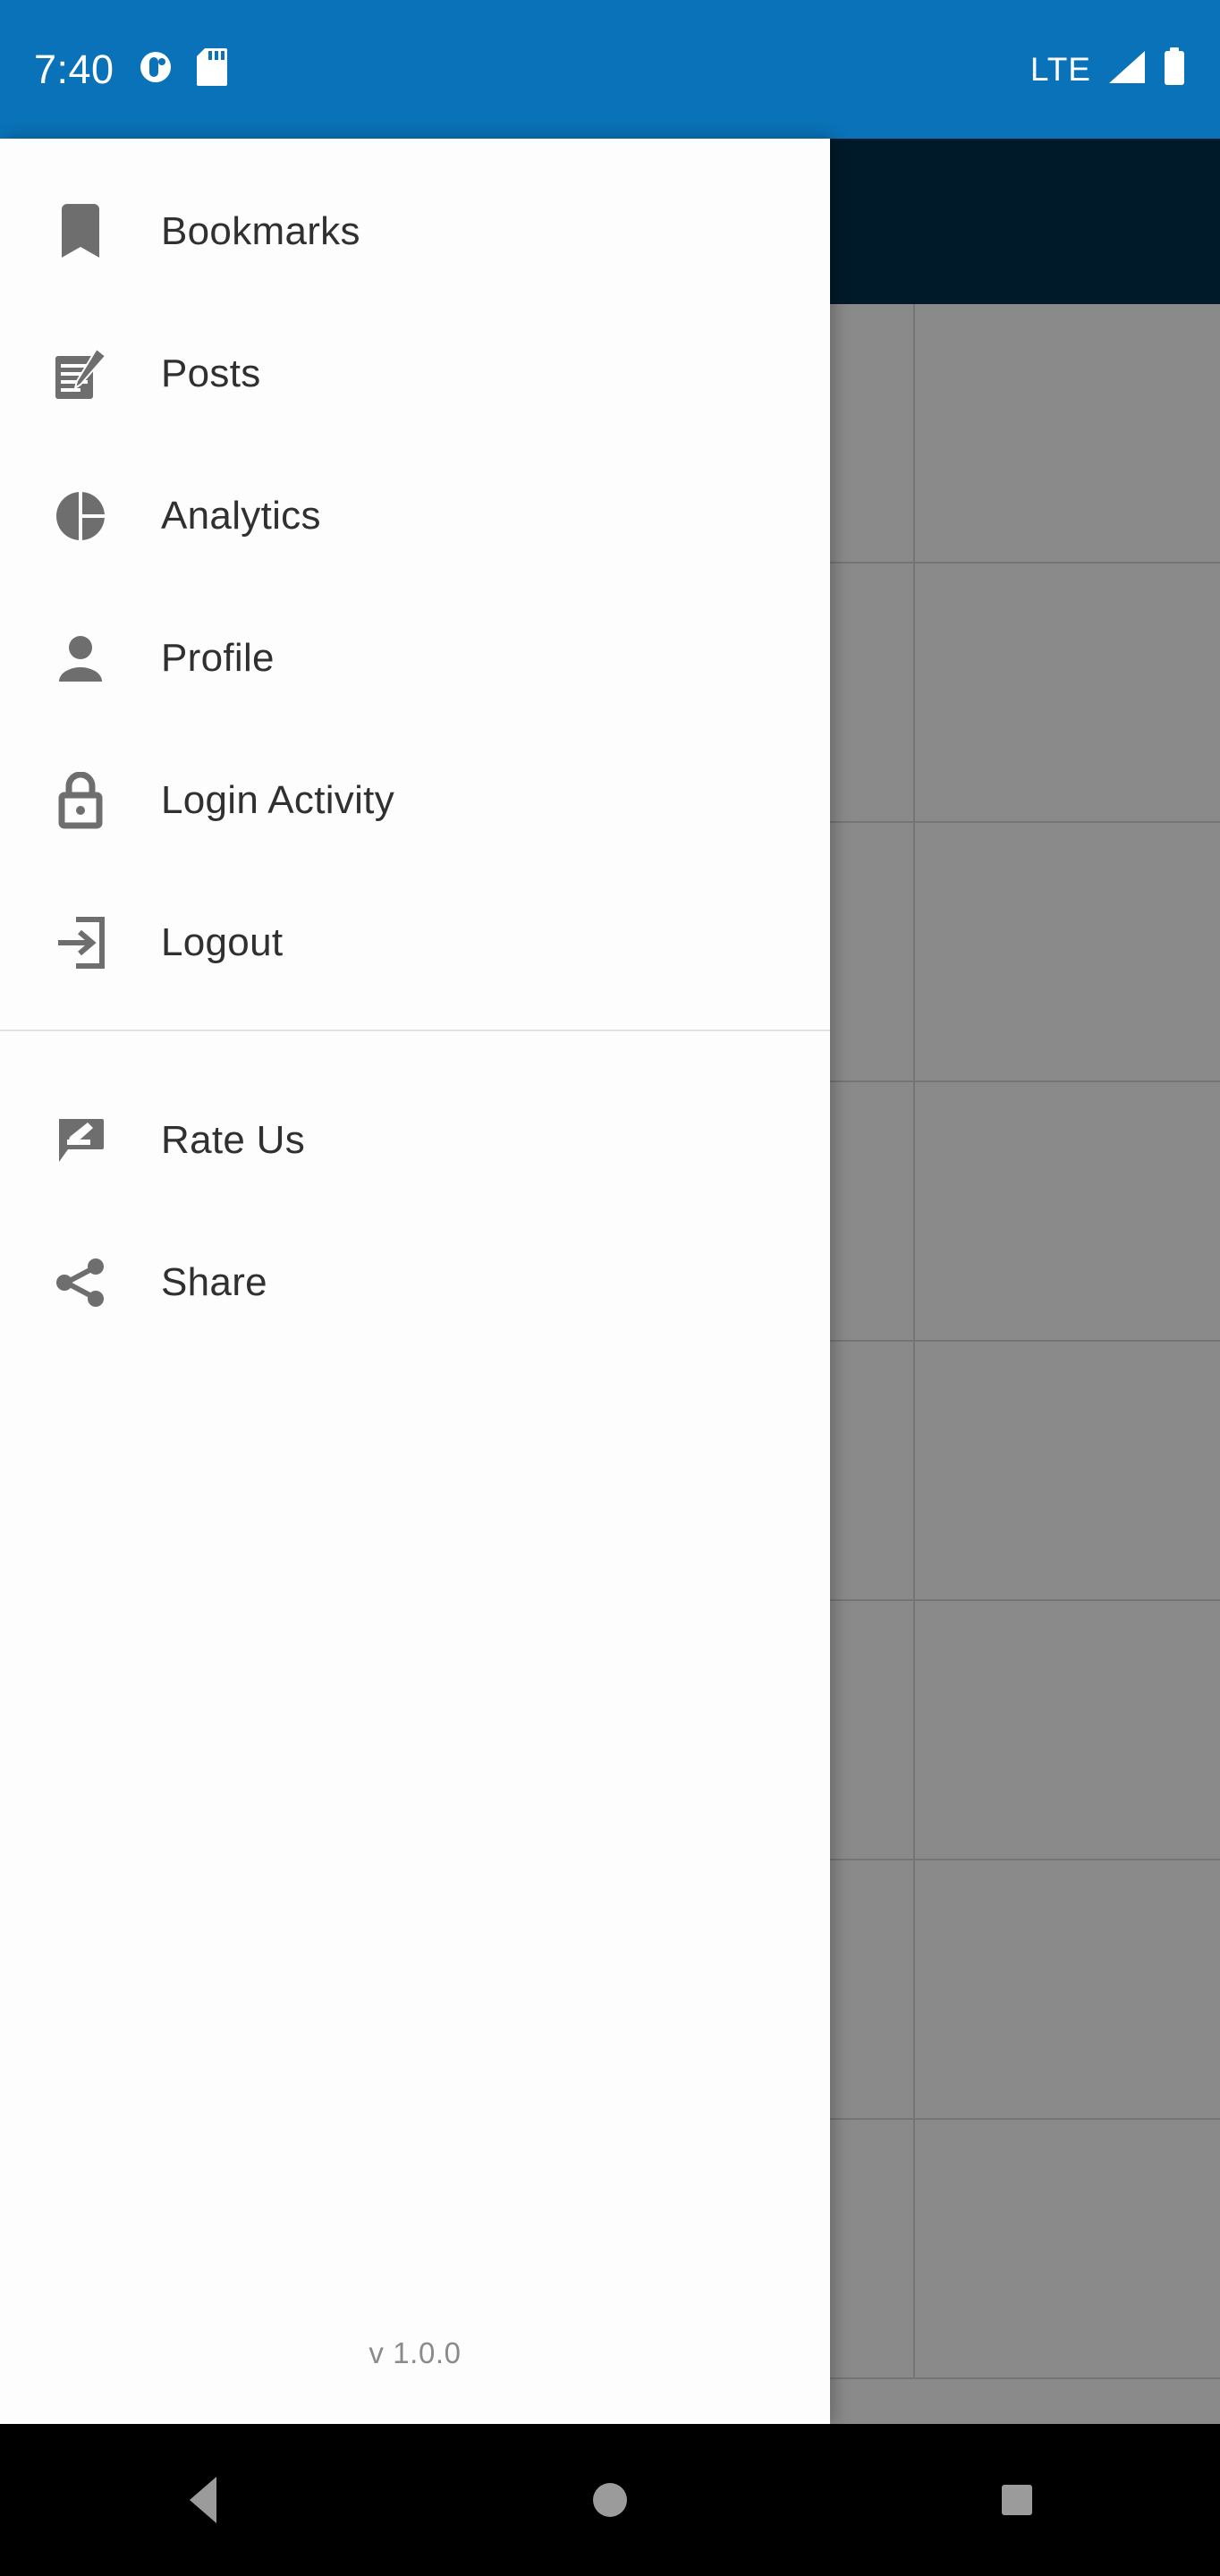 The height and width of the screenshot is (2576, 1220). I want to click on drawer-item-label: Bookmarks, so click(261, 230).